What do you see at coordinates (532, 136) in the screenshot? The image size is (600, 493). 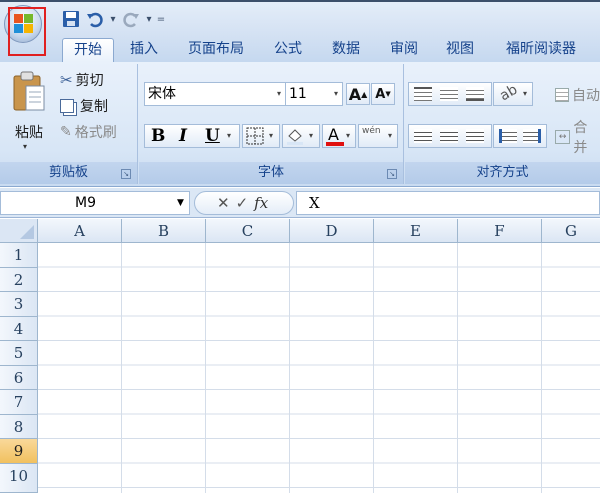 I see `increase-indent-icon` at bounding box center [532, 136].